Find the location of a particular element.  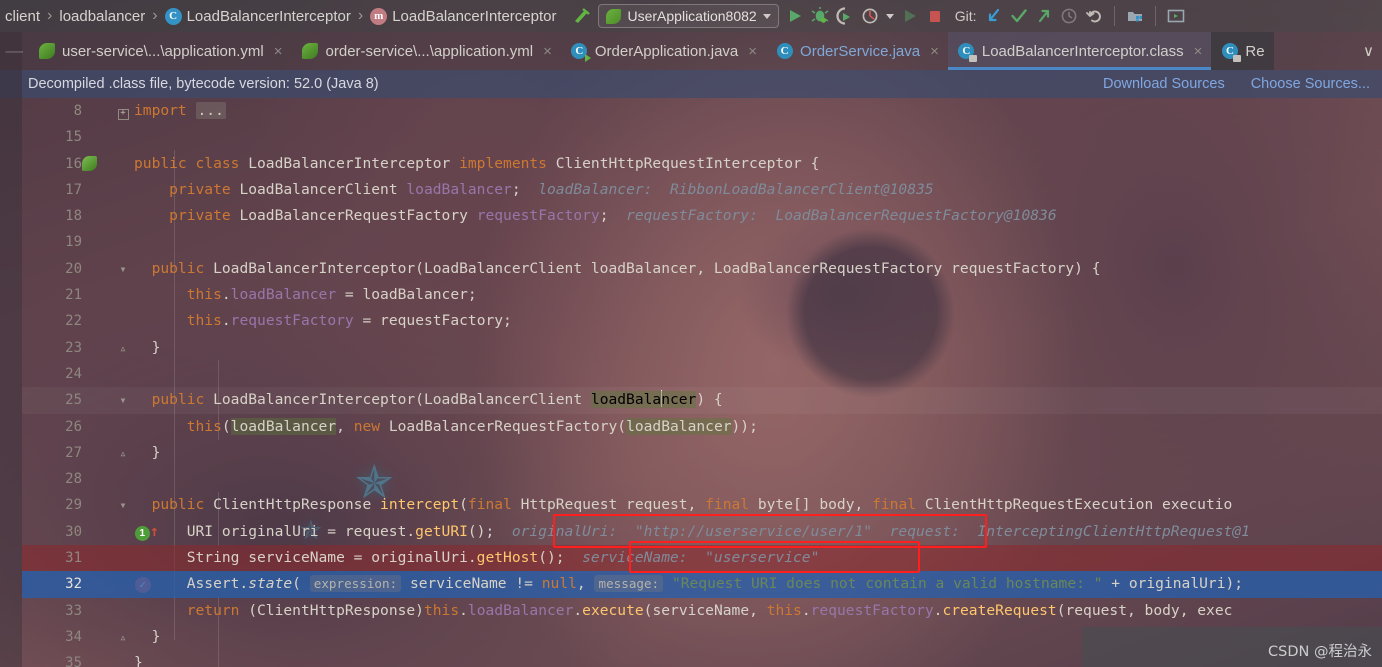

tab-re-truncated: C Re is located at coordinates (1242, 51).